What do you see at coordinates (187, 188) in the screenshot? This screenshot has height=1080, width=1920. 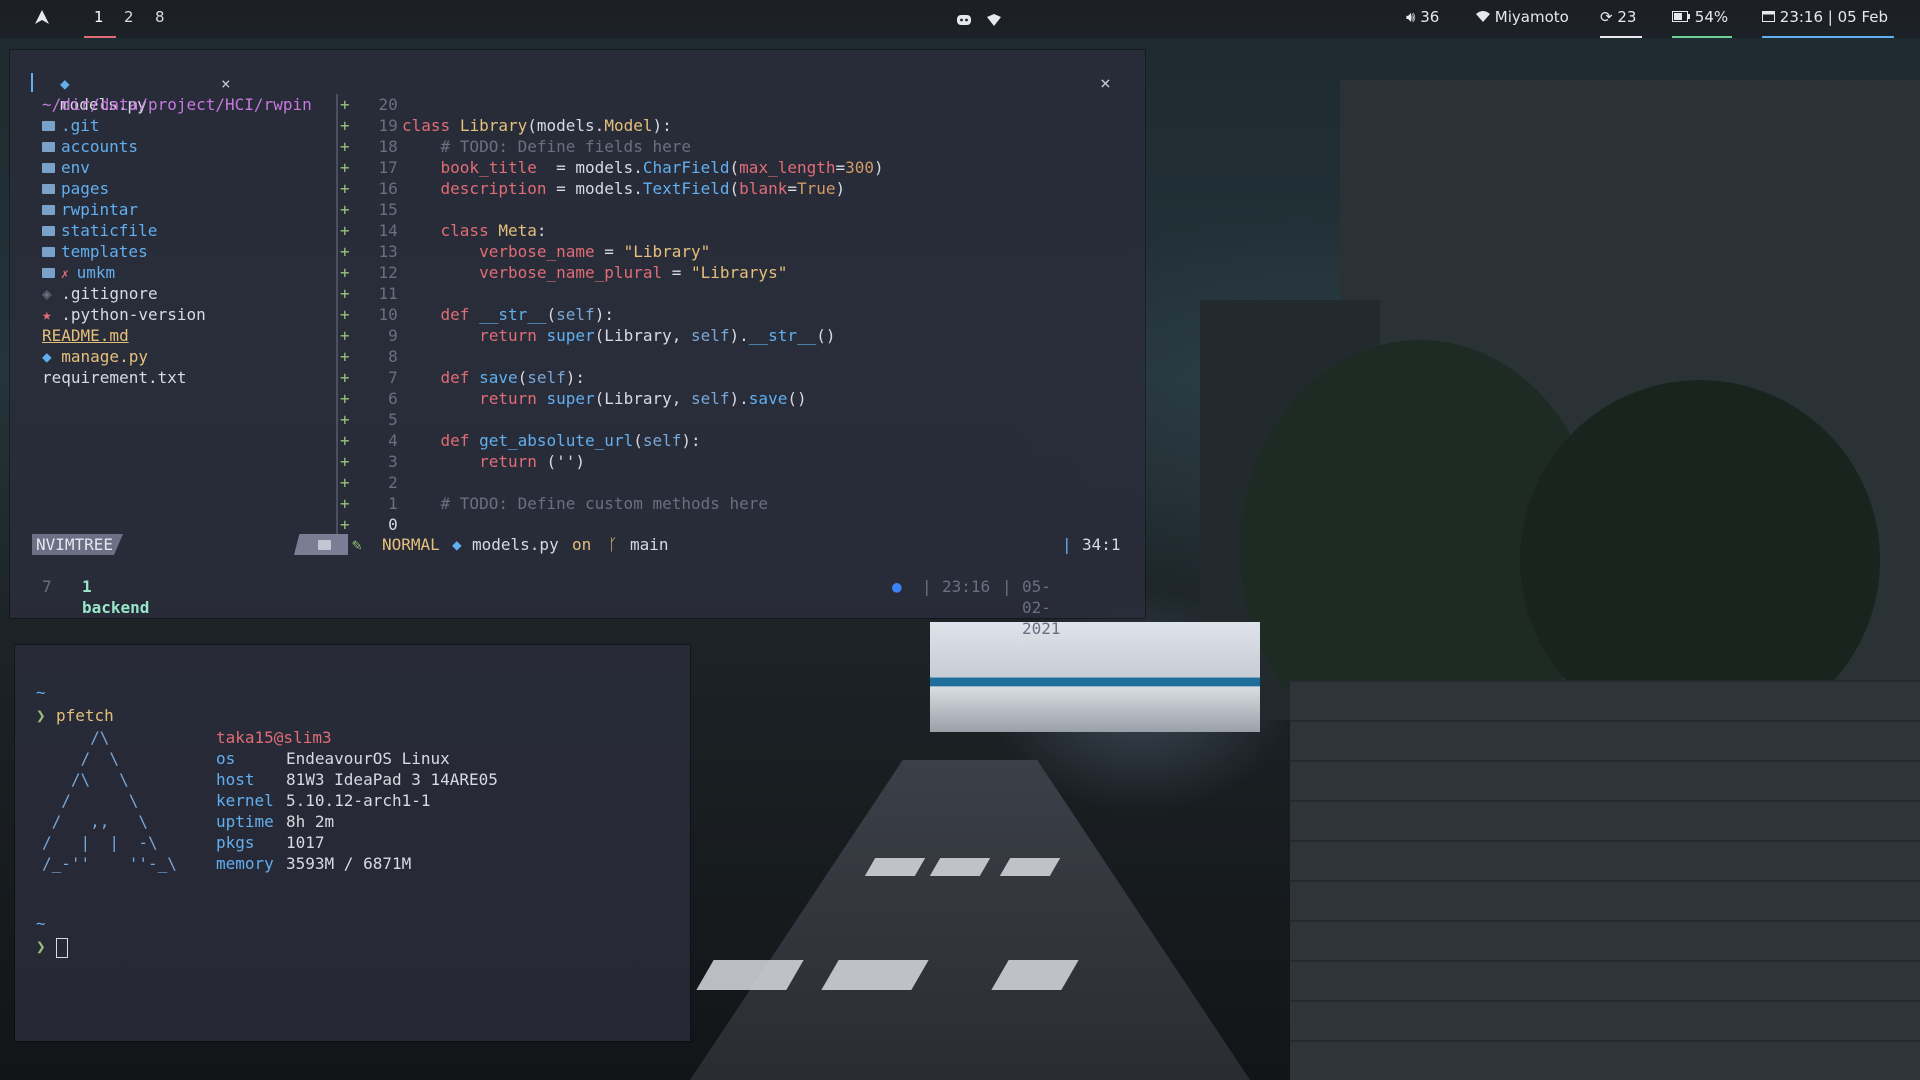 I see `tree-item: pages` at bounding box center [187, 188].